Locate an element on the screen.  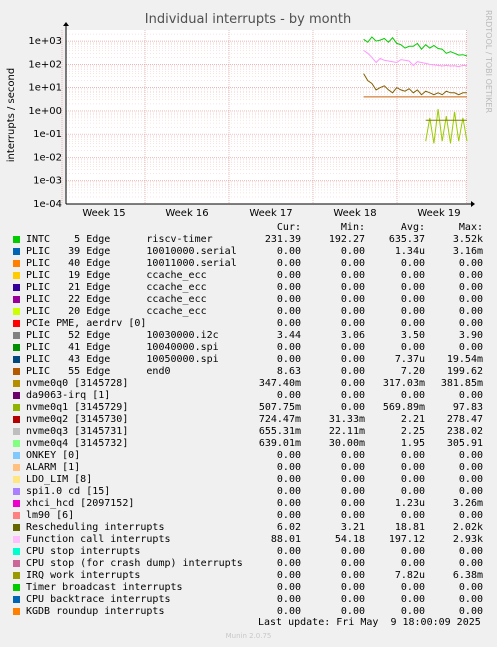
legend-avg: 635.37 is located at coordinates (406, 239).